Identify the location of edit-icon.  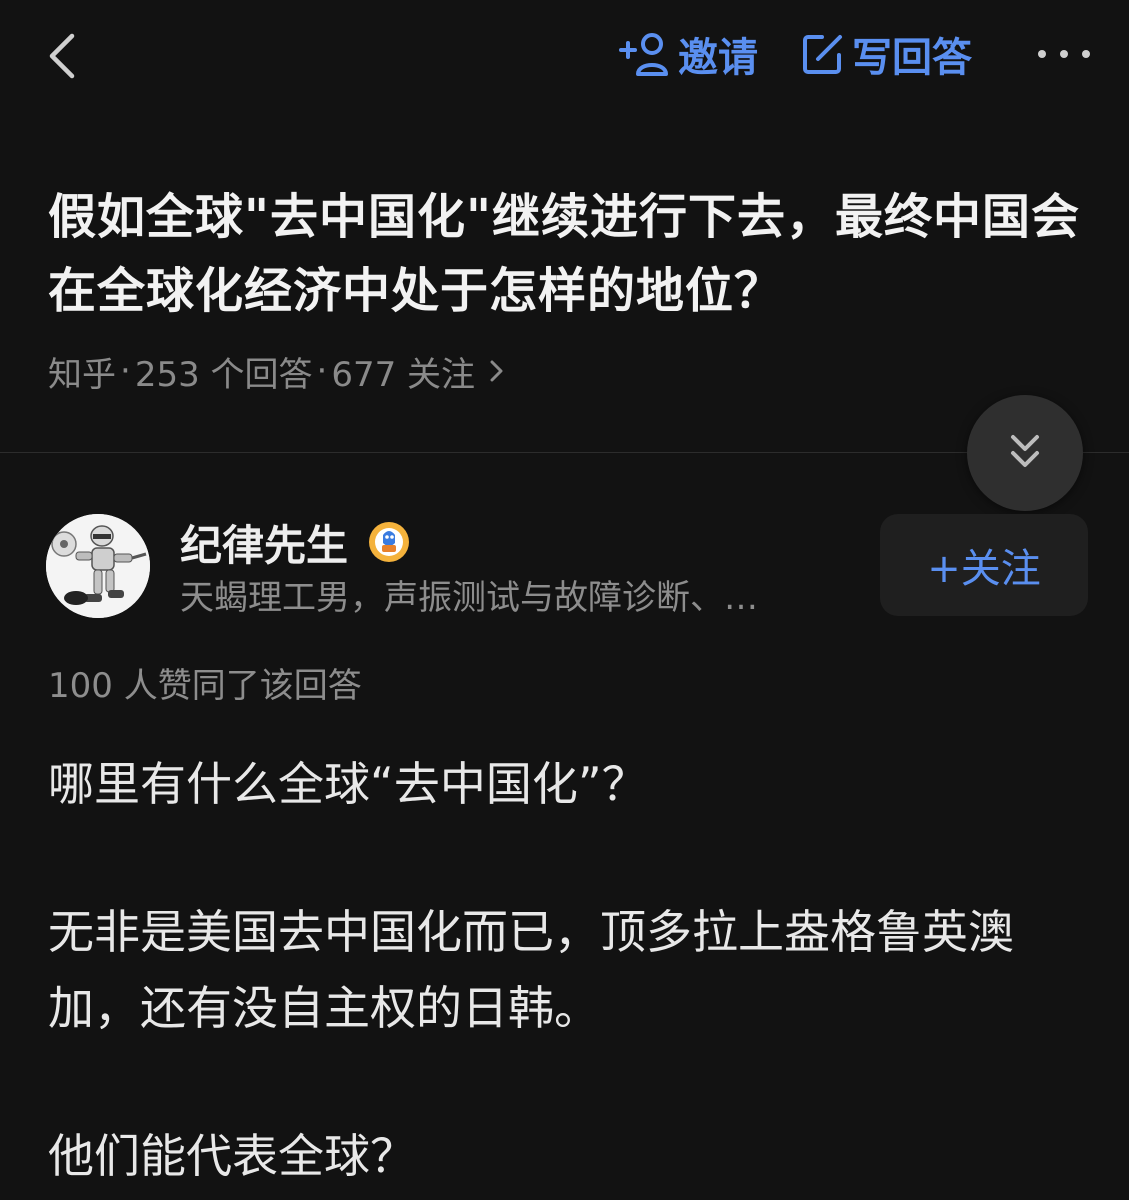
(822, 54).